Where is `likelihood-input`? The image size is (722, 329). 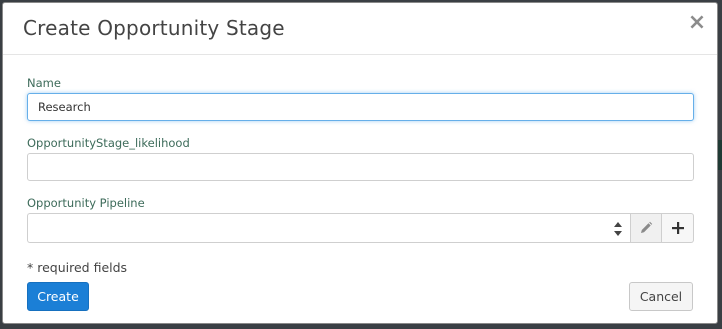
likelihood-input is located at coordinates (360, 167).